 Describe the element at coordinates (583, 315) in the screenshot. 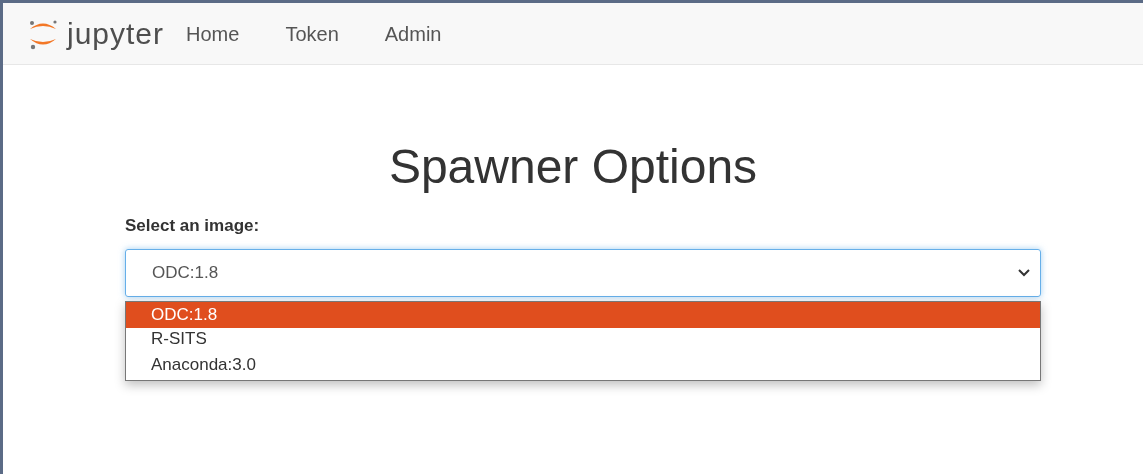

I see `dropdown-option: ODC:1.8` at that location.